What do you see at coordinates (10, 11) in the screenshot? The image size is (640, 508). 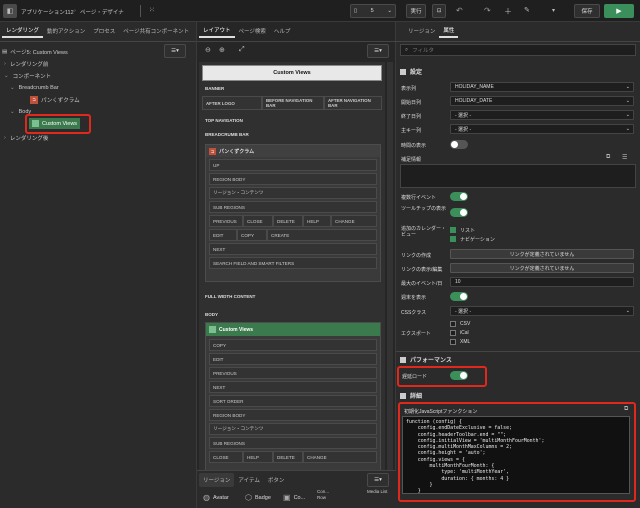 I see `app-icon: ◧` at bounding box center [10, 11].